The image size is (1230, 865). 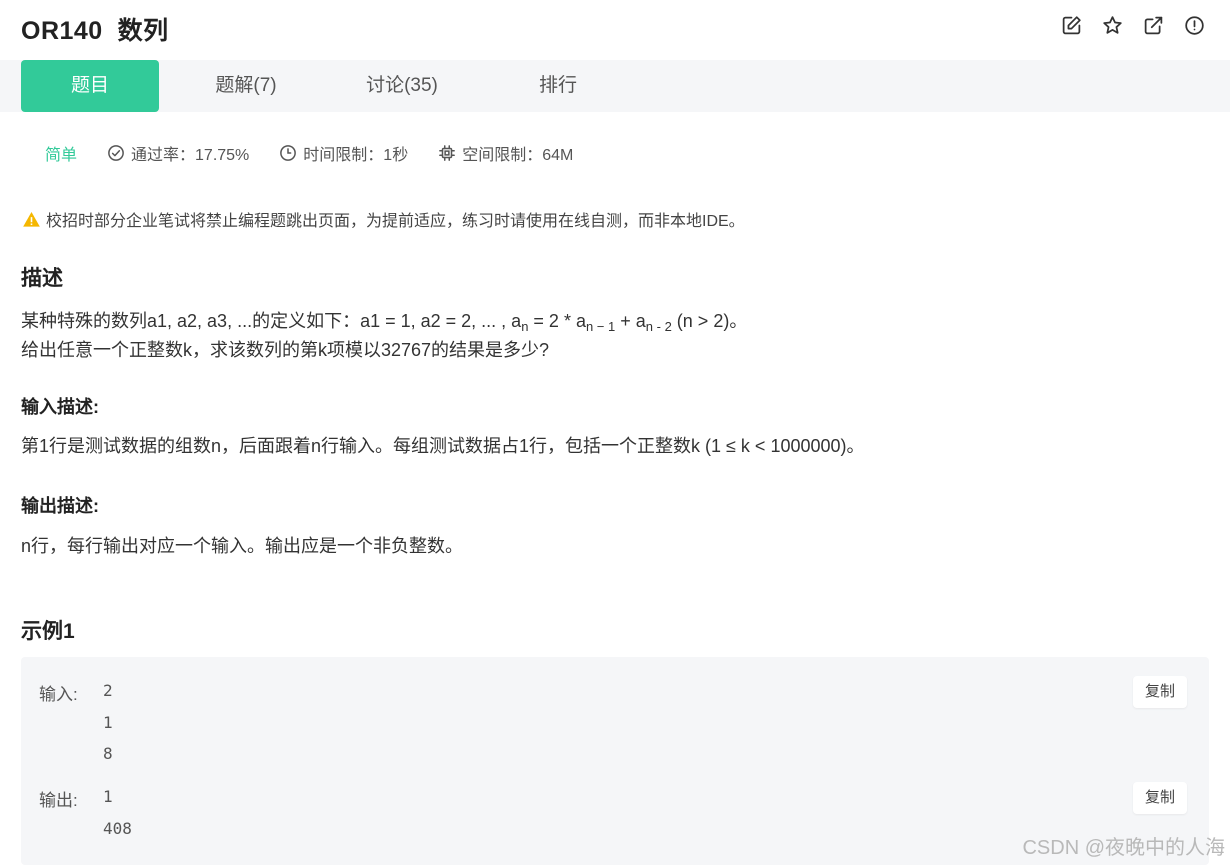 I want to click on example-heading: 示例1, so click(x=48, y=631).